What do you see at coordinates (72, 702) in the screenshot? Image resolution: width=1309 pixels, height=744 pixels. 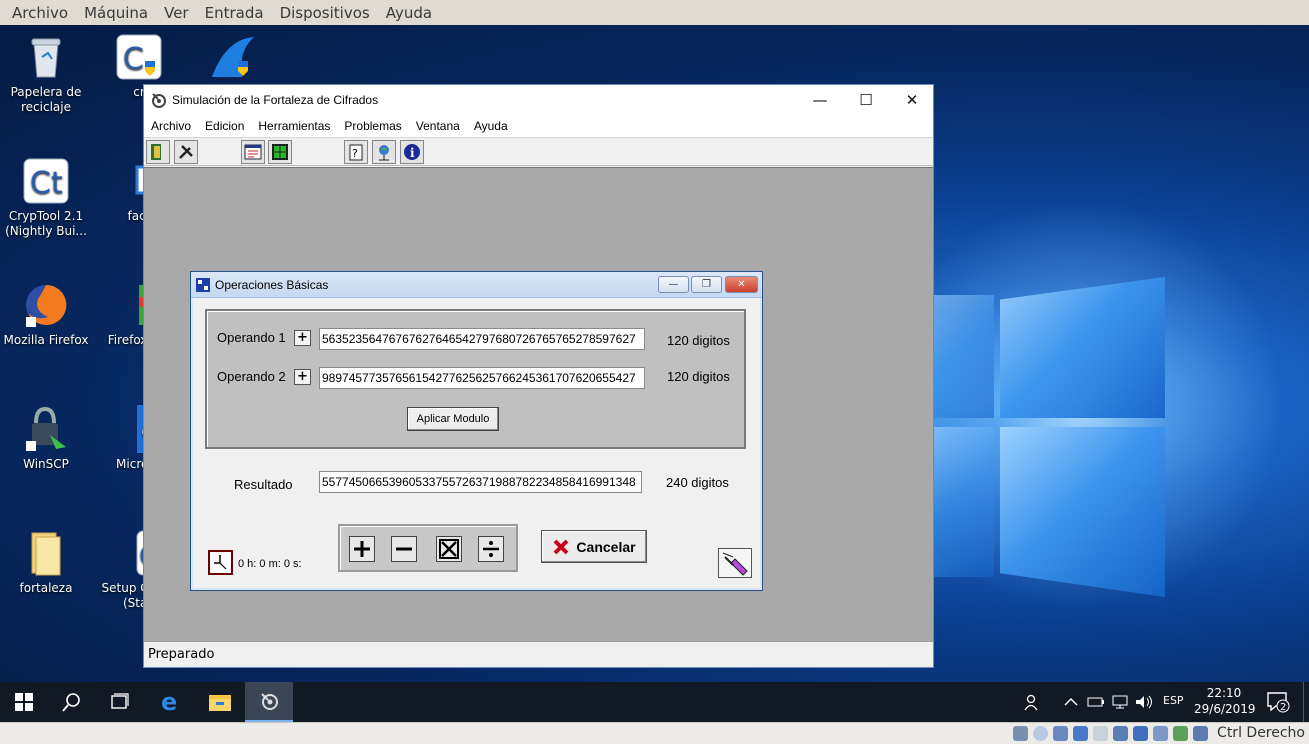 I see `search-icon` at bounding box center [72, 702].